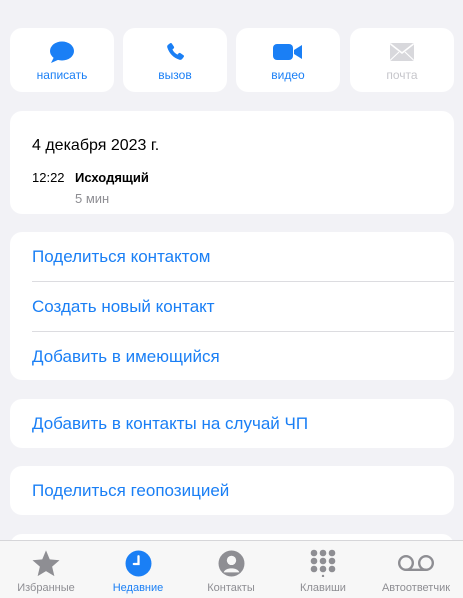 The width and height of the screenshot is (463, 598). Describe the element at coordinates (231, 563) in the screenshot. I see `person-circle-icon` at that location.